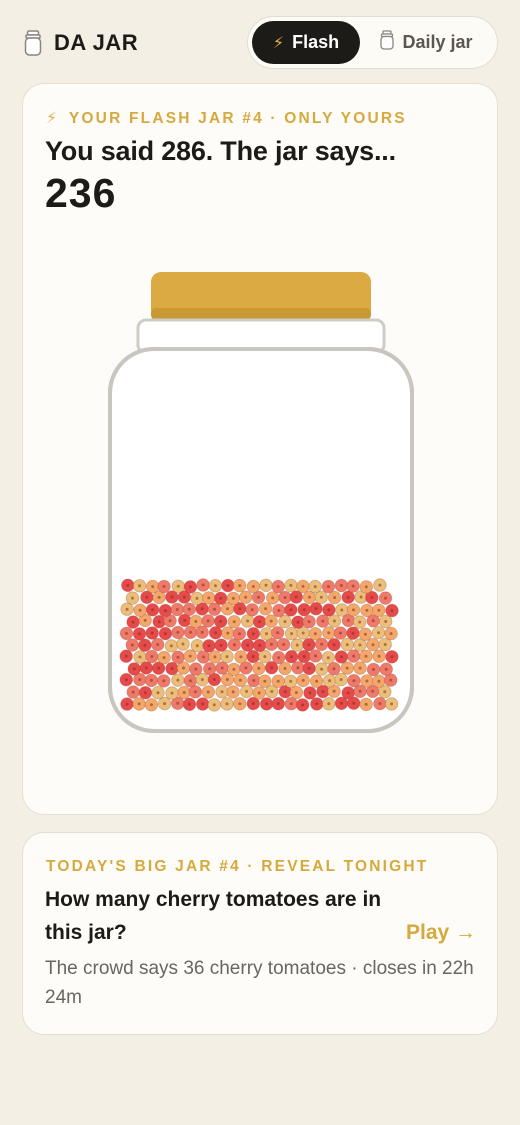 The width and height of the screenshot is (520, 1125). I want to click on play-button: Play →, so click(441, 933).